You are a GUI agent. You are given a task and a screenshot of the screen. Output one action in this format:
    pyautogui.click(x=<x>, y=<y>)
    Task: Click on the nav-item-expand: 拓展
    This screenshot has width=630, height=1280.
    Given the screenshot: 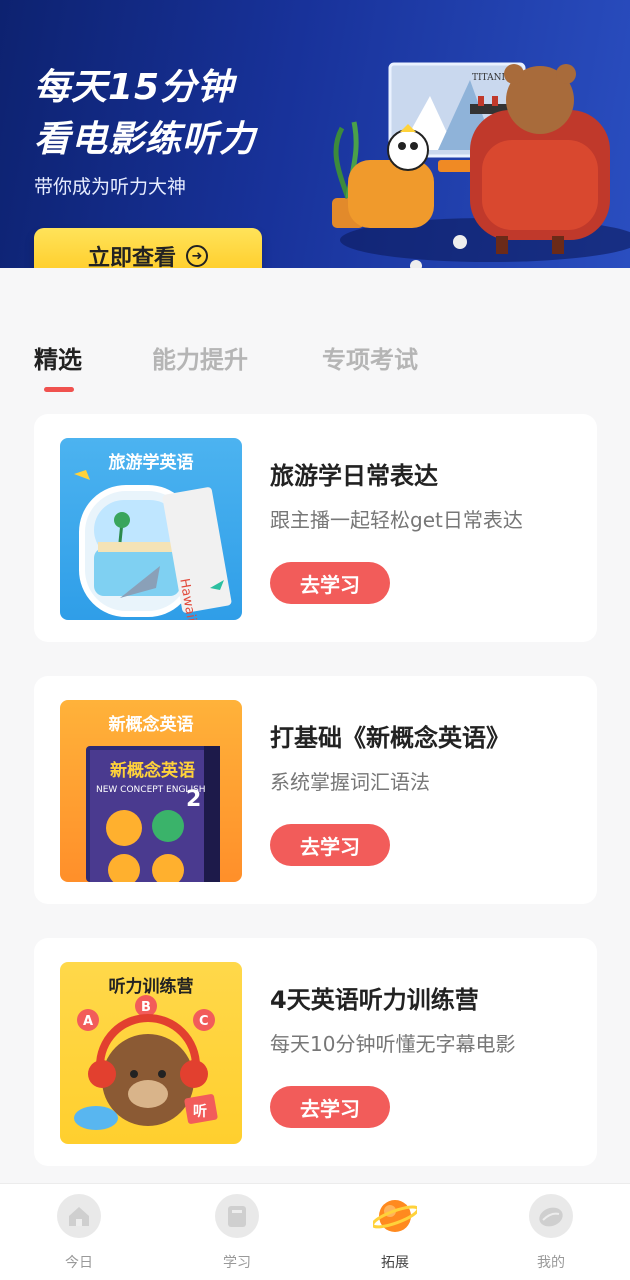 What is the action you would take?
    pyautogui.click(x=395, y=1233)
    